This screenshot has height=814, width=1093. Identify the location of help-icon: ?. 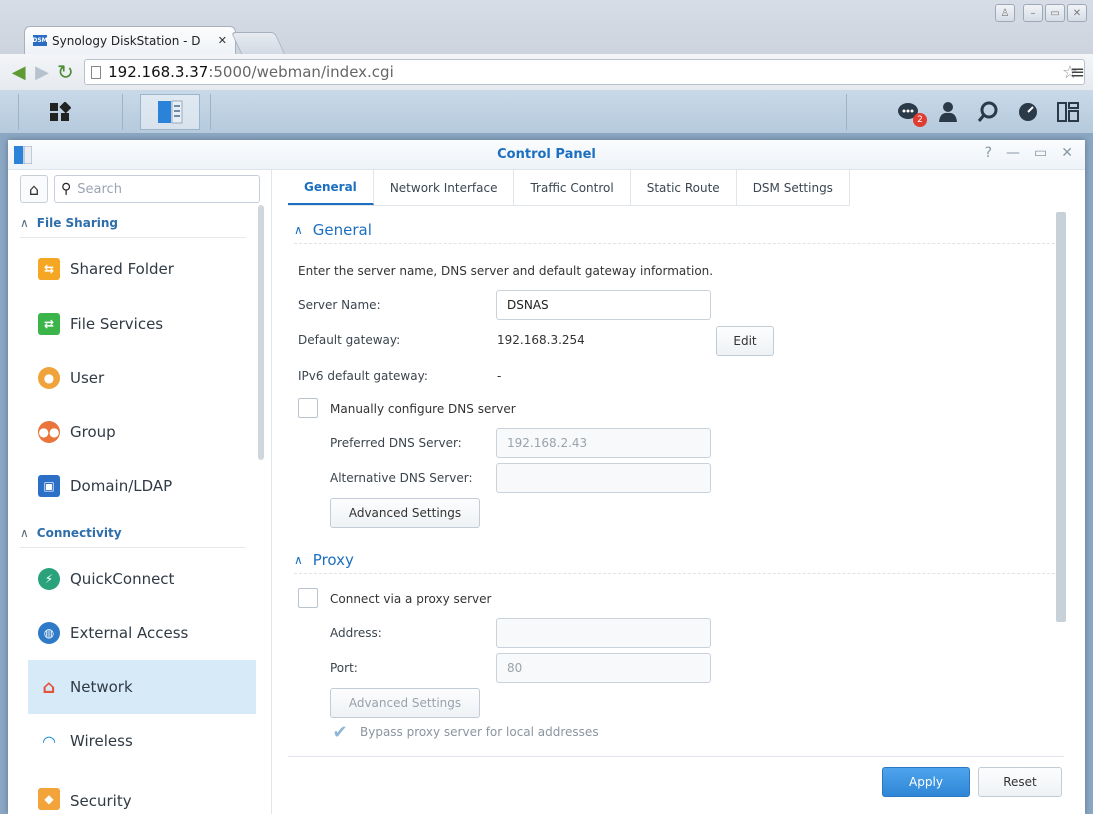
(988, 153).